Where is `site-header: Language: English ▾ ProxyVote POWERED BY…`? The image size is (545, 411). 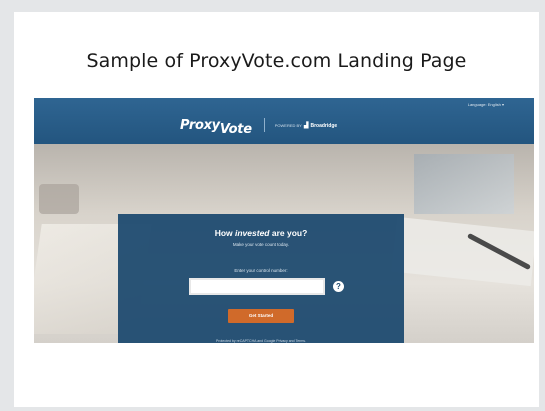 site-header: Language: English ▾ ProxyVote POWERED BY… is located at coordinates (284, 121).